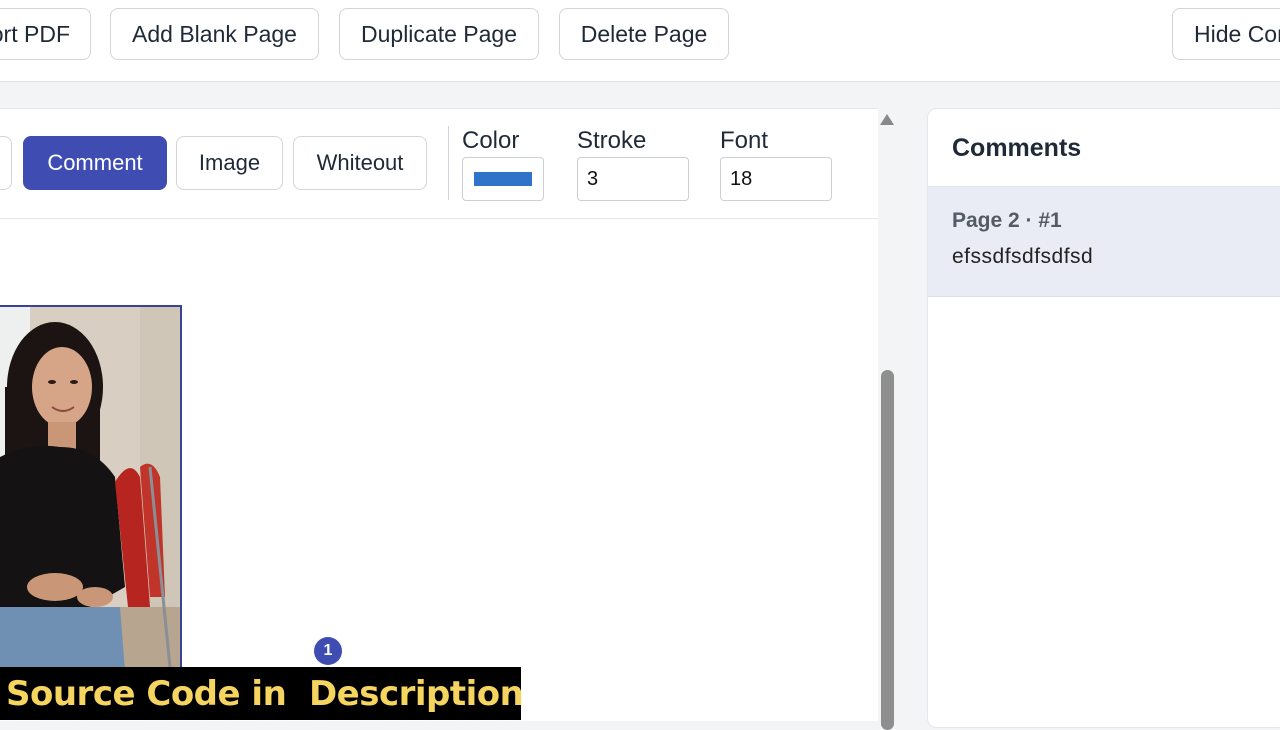  What do you see at coordinates (1226, 34) in the screenshot?
I see `hide-comments-button: Hide Comments` at bounding box center [1226, 34].